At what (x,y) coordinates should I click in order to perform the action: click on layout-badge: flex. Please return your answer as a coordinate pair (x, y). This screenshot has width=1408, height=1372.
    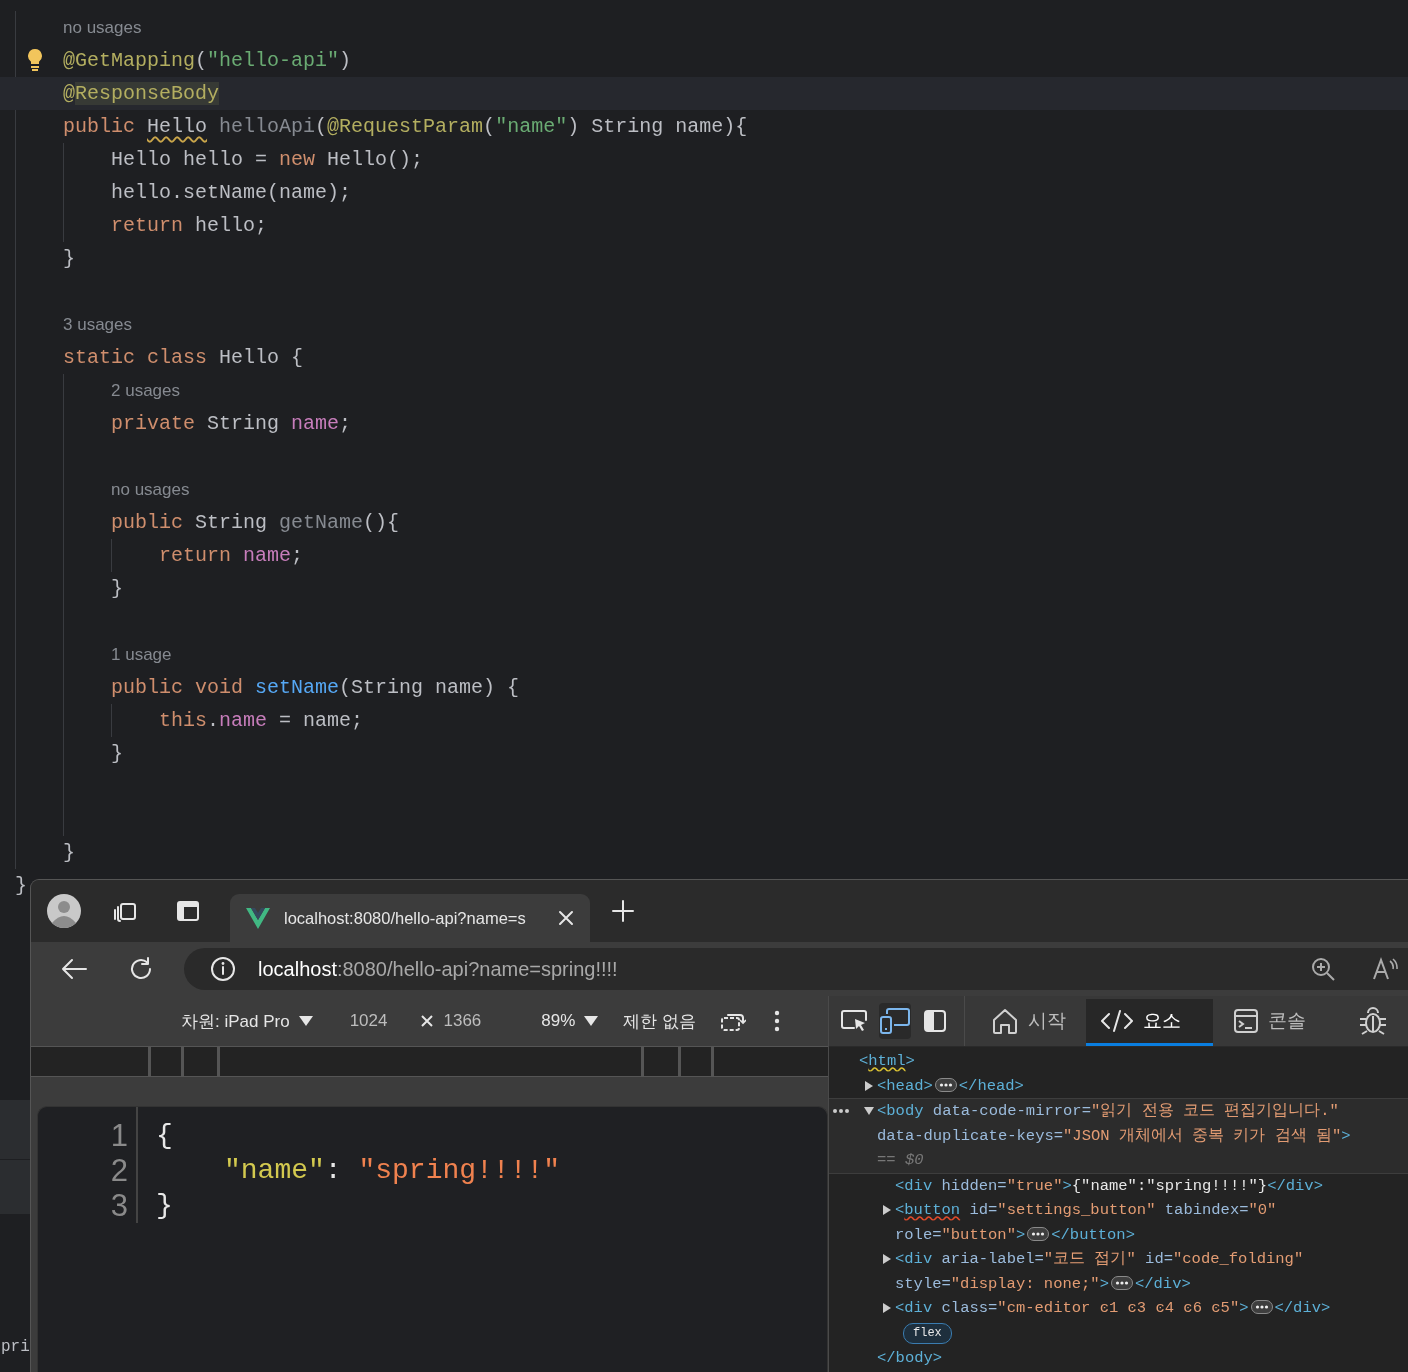
    Looking at the image, I should click on (927, 1333).